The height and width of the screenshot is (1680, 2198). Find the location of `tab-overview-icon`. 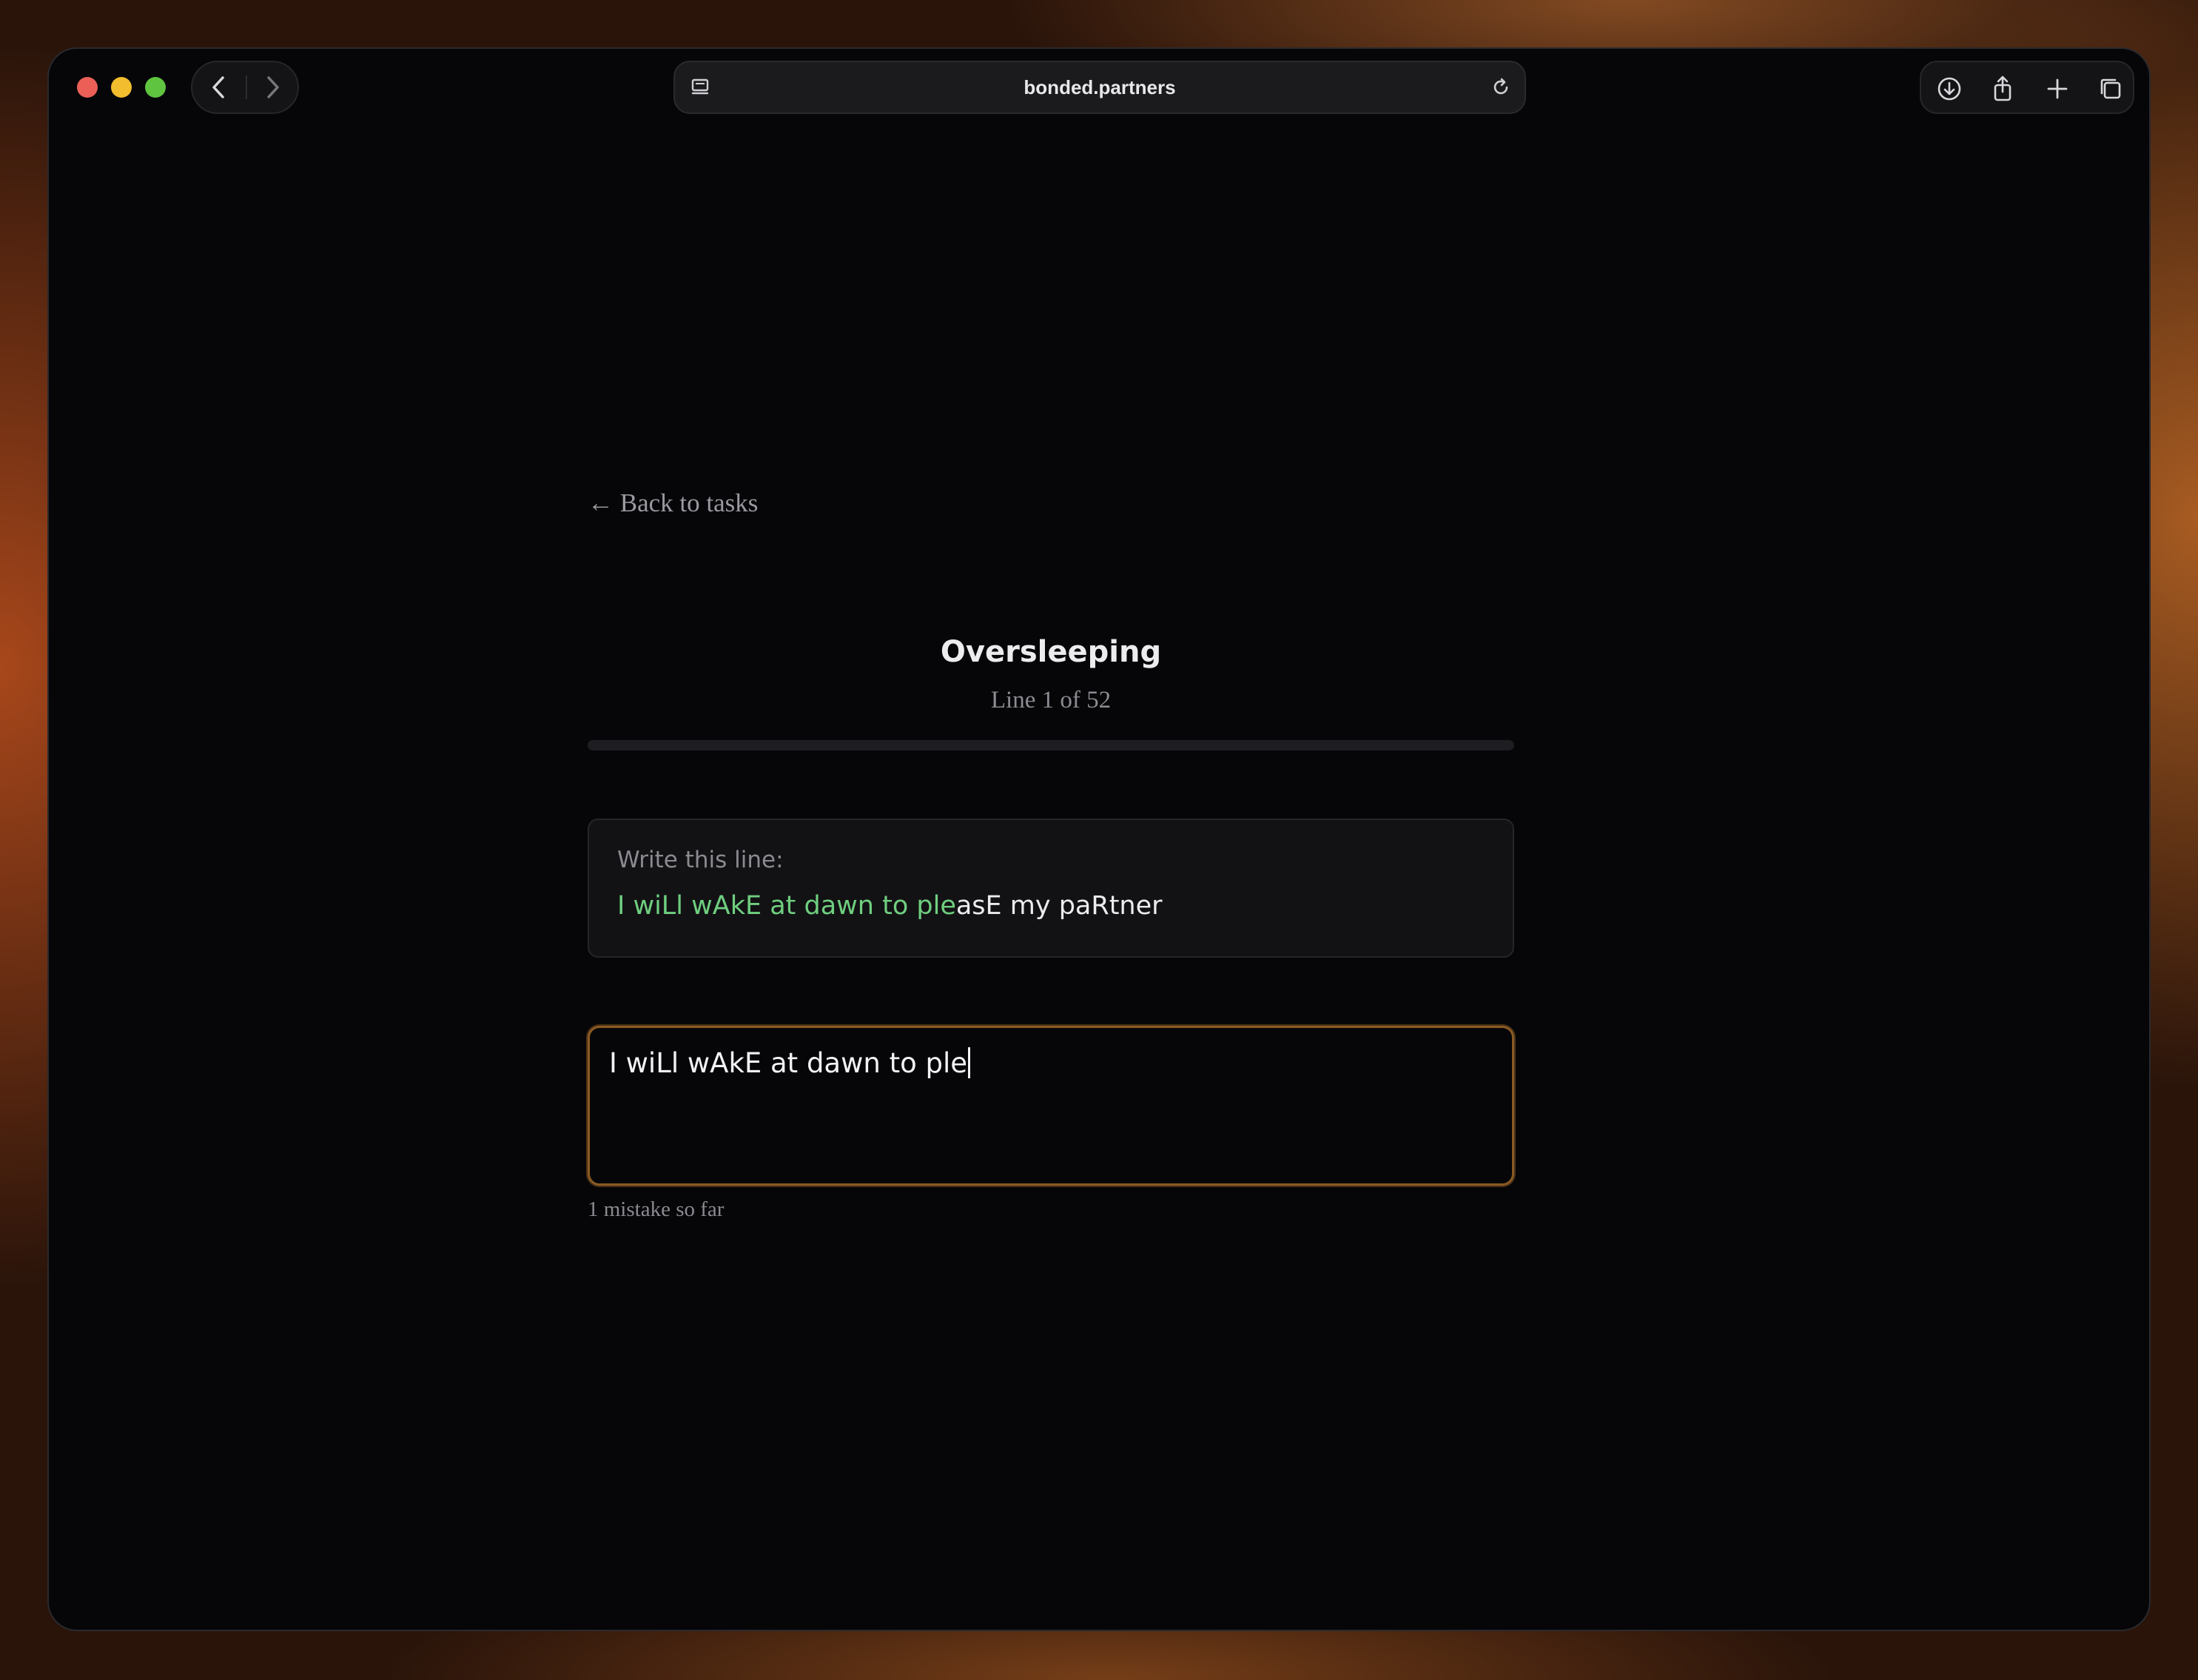

tab-overview-icon is located at coordinates (2110, 89).